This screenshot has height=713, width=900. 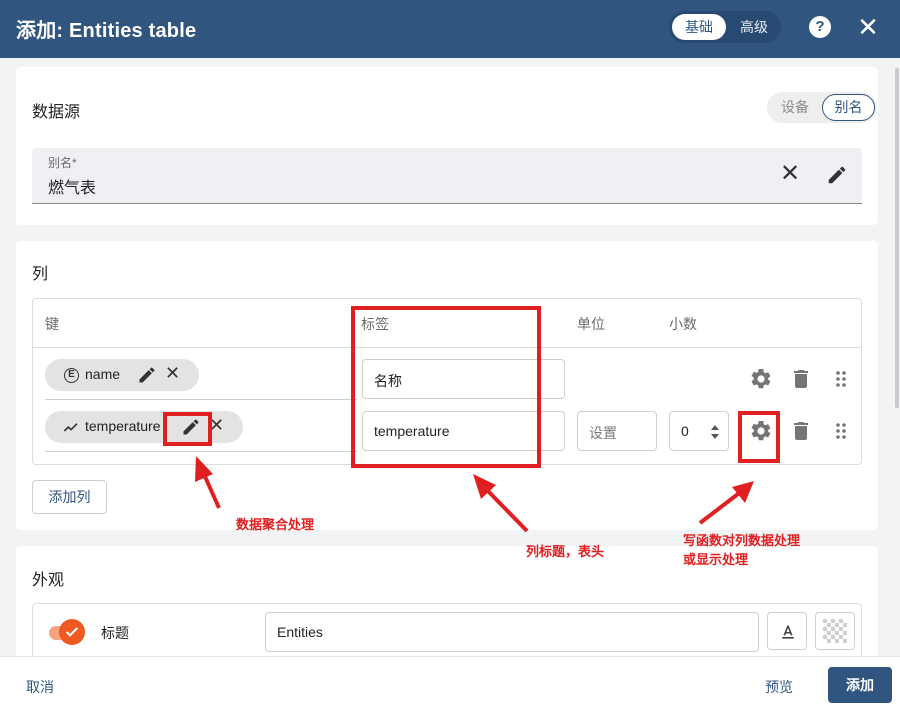 I want to click on annotation-function-line2: 或显示处理, so click(x=716, y=559).